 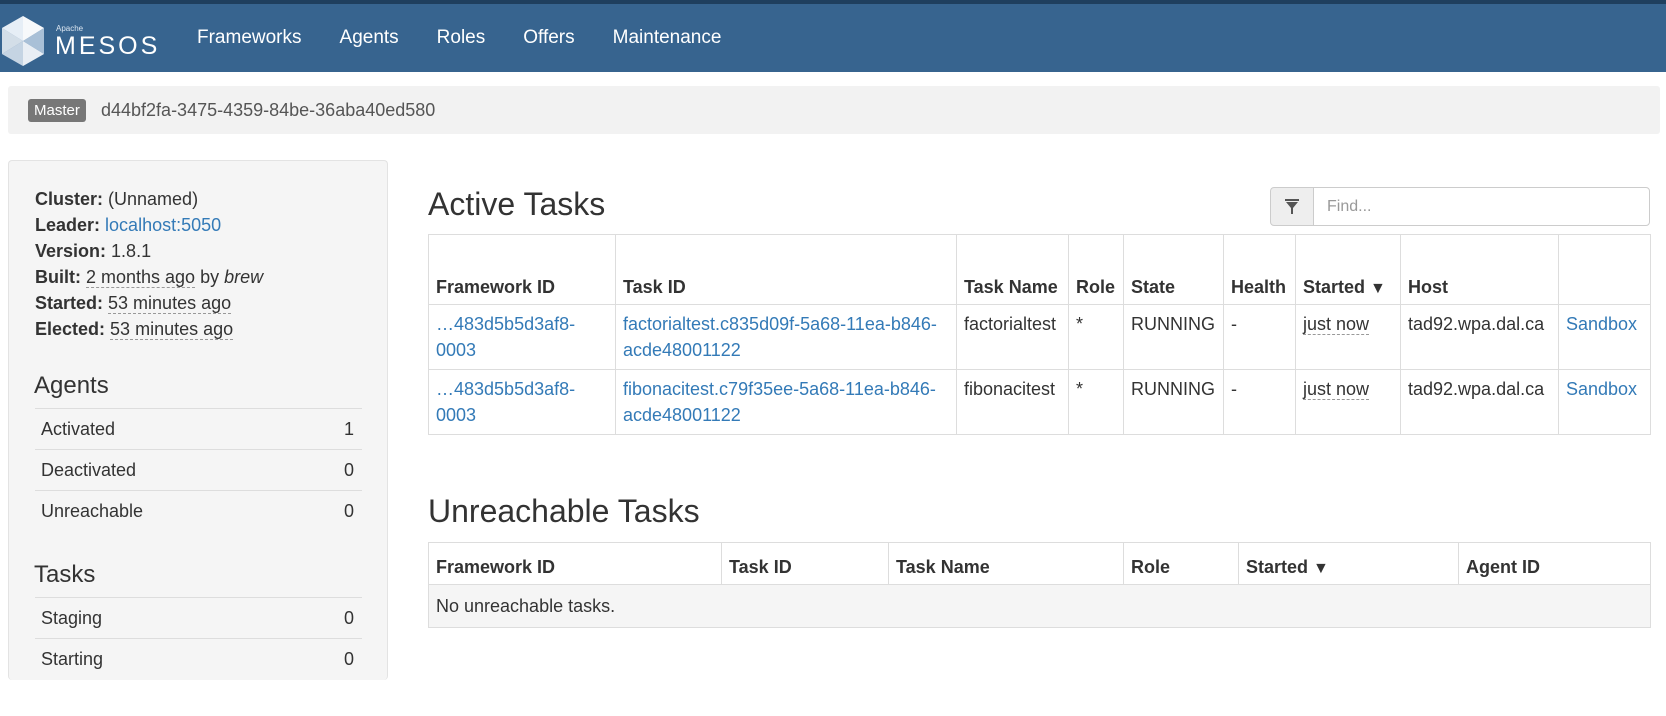 I want to click on col-health: Health, so click(x=1259, y=269).